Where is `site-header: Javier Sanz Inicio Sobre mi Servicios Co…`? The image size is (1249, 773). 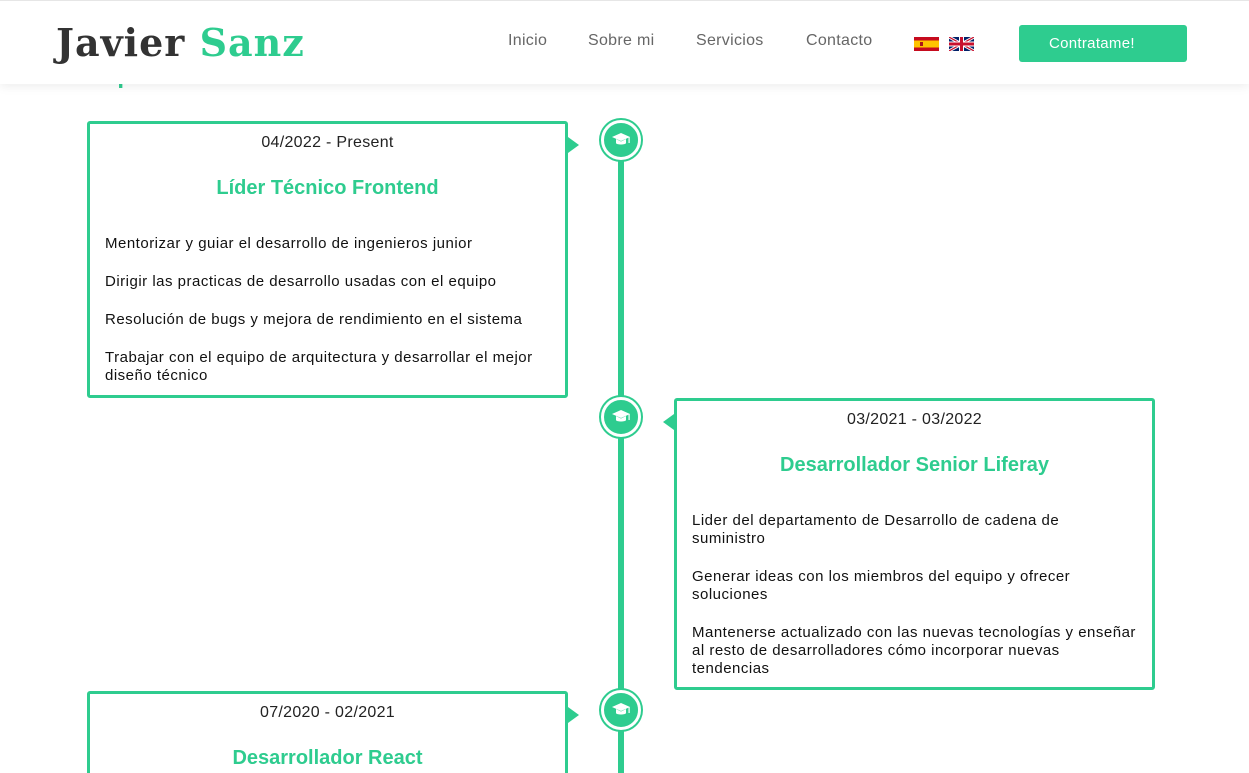
site-header: Javier Sanz Inicio Sobre mi Servicios Co… is located at coordinates (624, 42).